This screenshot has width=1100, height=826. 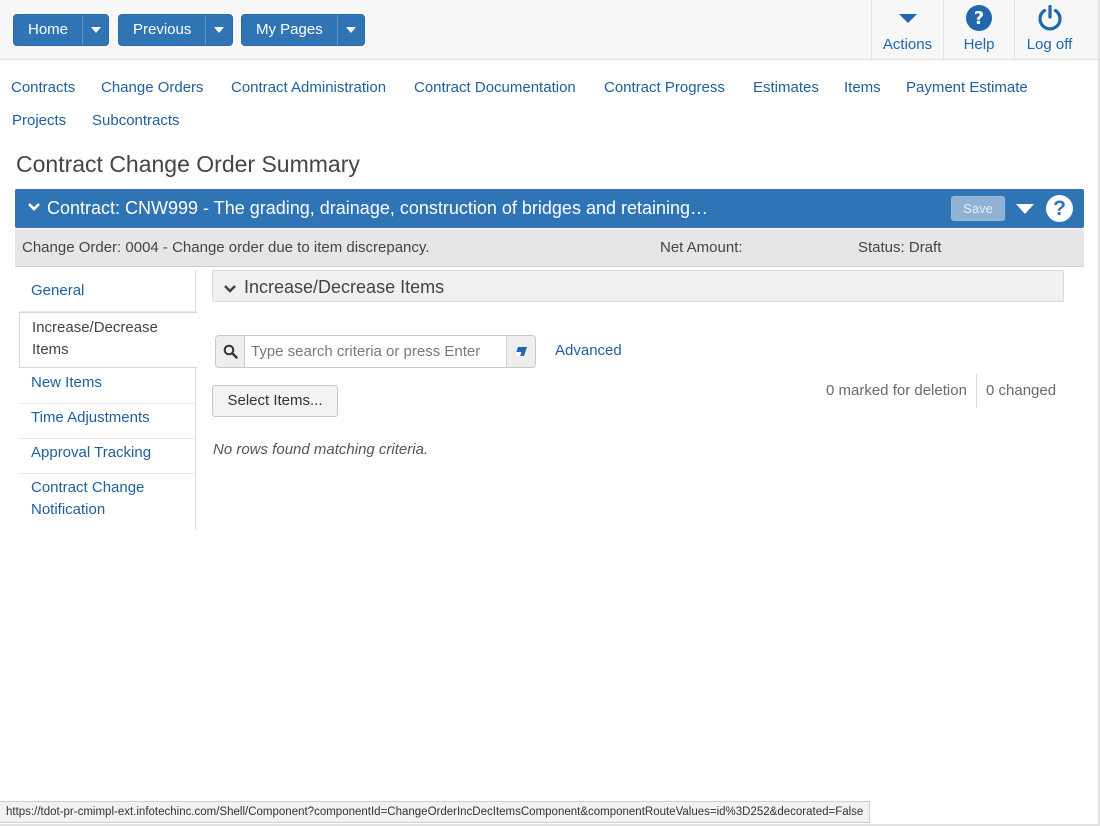 What do you see at coordinates (1049, 44) in the screenshot?
I see `log-off-label: Log off` at bounding box center [1049, 44].